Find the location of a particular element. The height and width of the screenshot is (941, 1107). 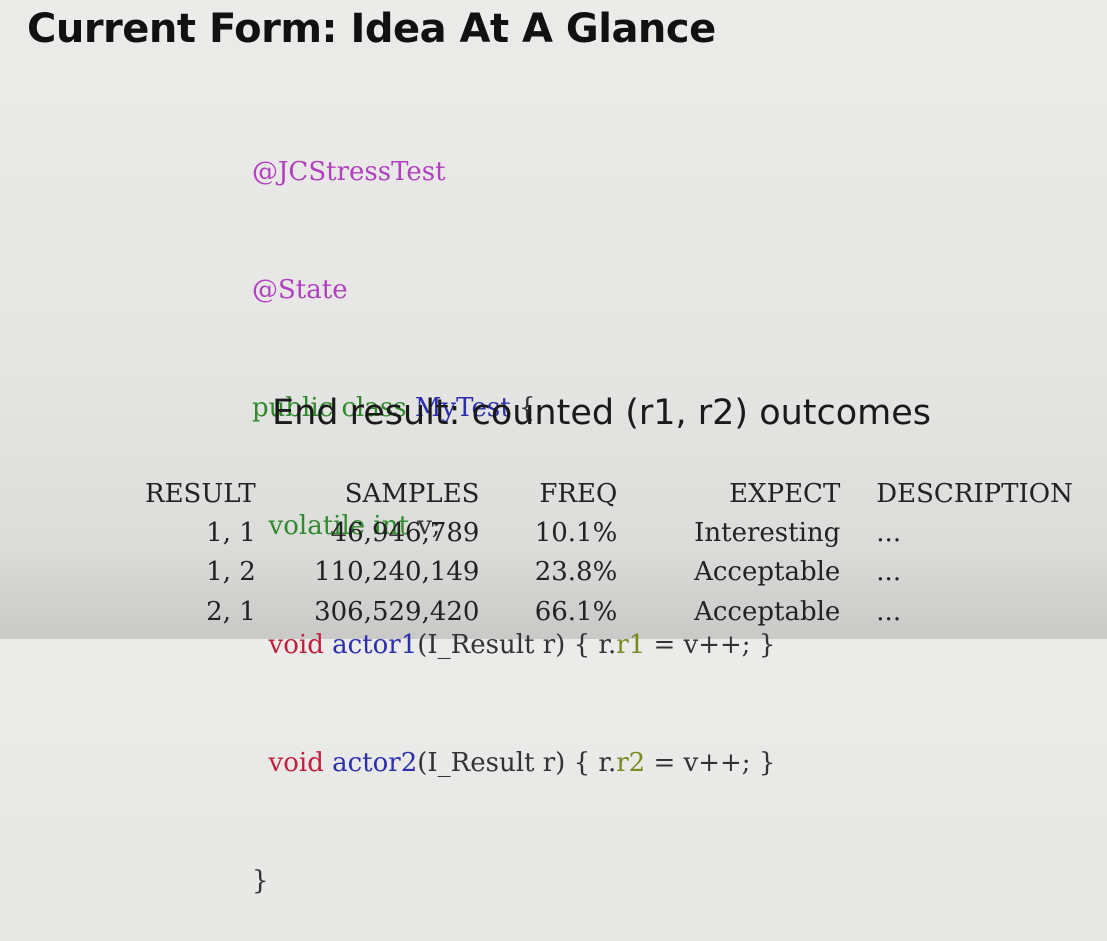

slide-subtitle: End result: counted (r1, r2) outcomes is located at coordinates (602, 413).